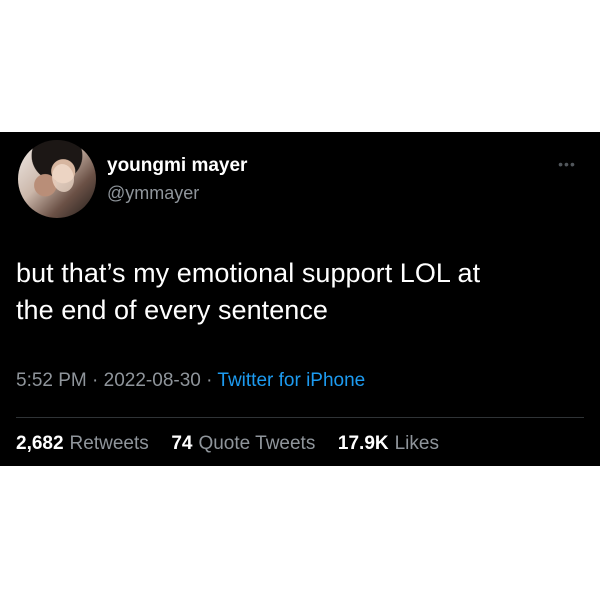  I want to click on tweet-time: 5:52 PM, so click(51, 380).